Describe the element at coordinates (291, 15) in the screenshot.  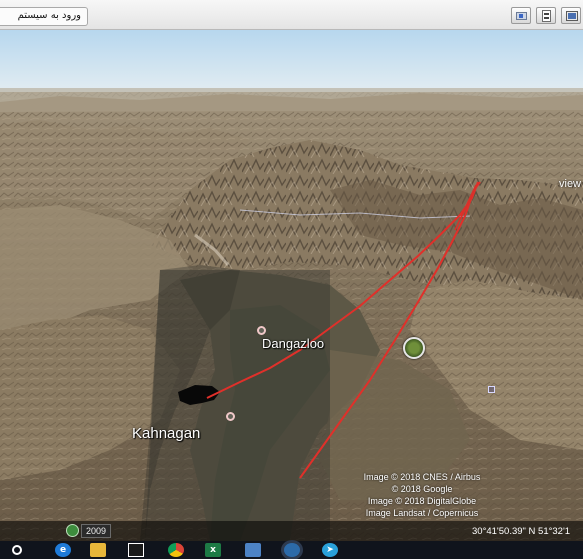
I see `top-toolbar: ورود به سیستم` at that location.